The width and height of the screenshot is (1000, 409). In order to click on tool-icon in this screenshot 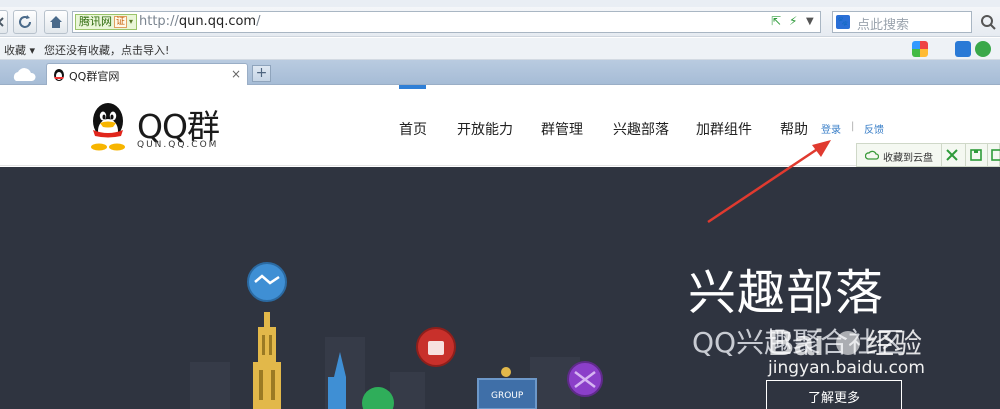, I will do `click(995, 155)`.